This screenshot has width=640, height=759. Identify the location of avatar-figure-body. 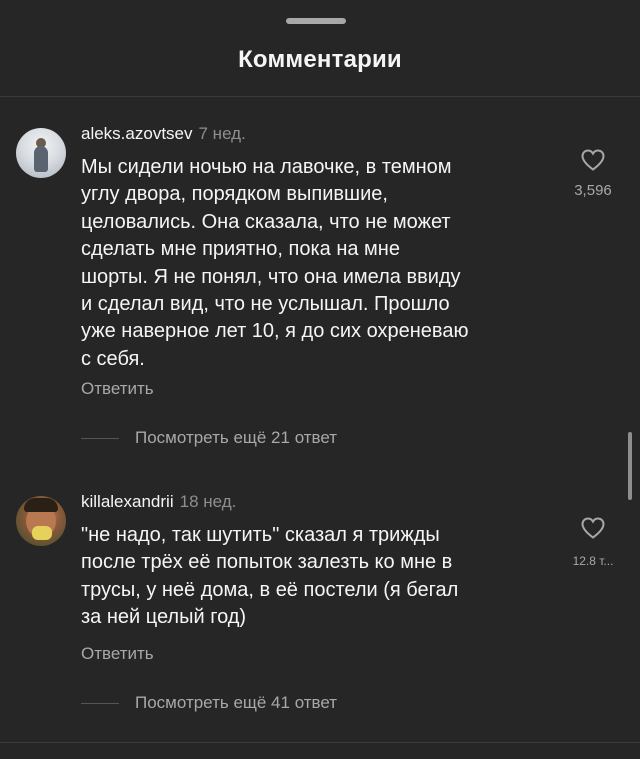
(41, 159).